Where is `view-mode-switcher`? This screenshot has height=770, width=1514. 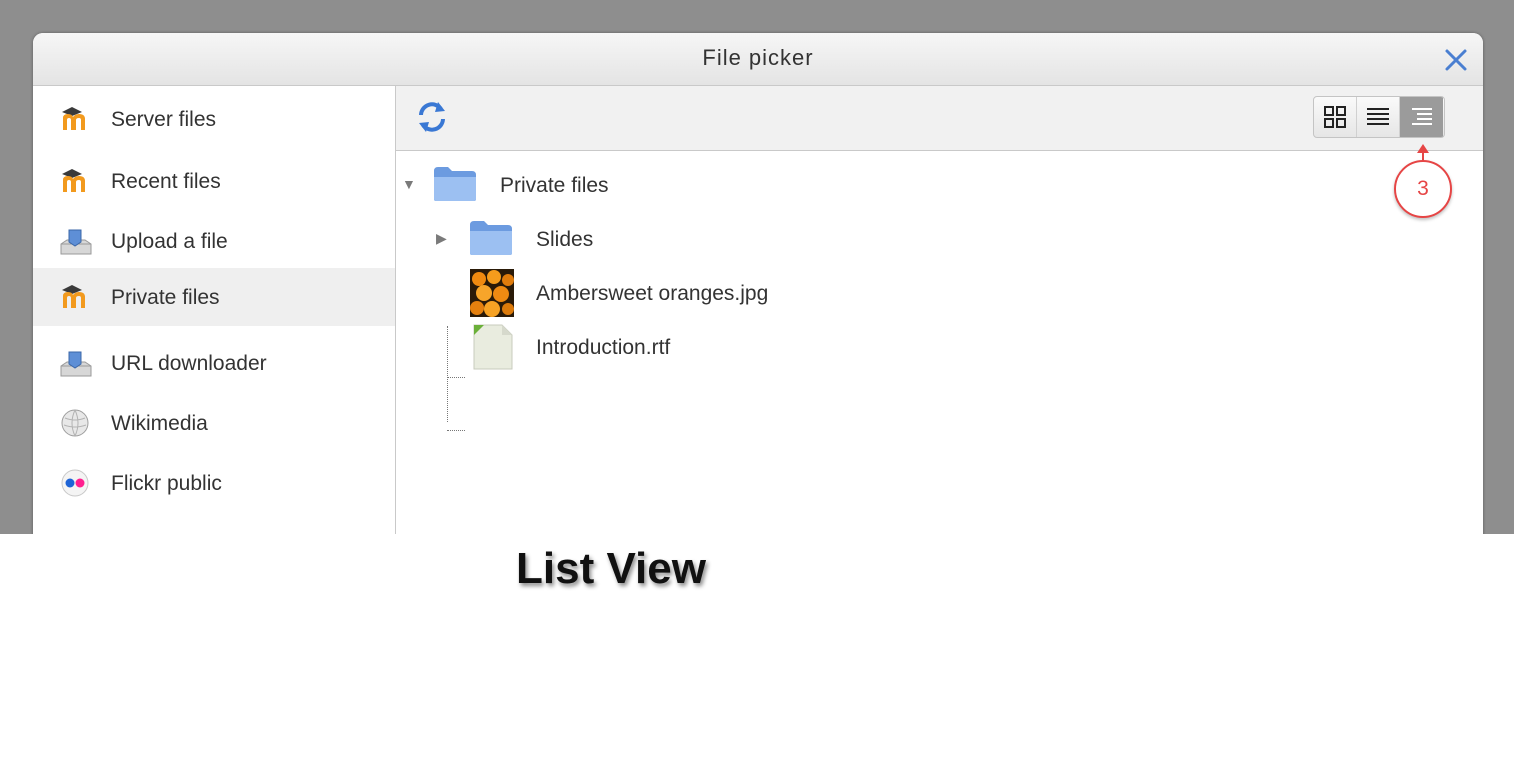 view-mode-switcher is located at coordinates (1379, 117).